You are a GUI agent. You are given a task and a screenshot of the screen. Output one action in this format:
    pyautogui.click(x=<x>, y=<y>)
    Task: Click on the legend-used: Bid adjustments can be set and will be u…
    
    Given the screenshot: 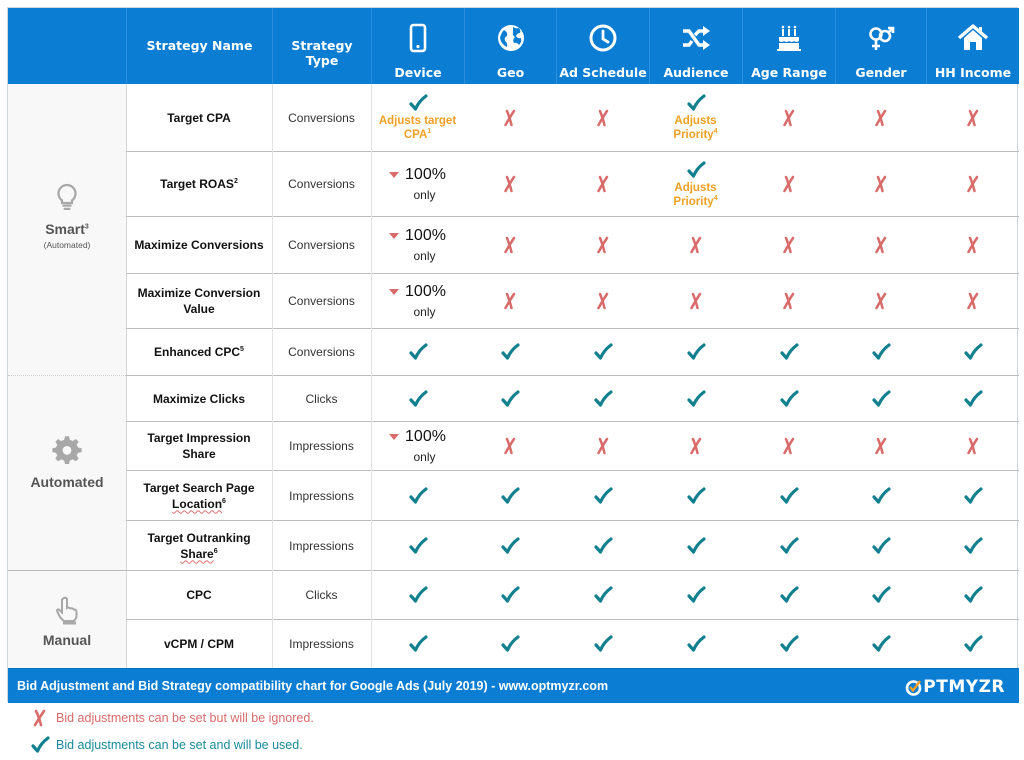 What is the action you would take?
    pyautogui.click(x=166, y=745)
    